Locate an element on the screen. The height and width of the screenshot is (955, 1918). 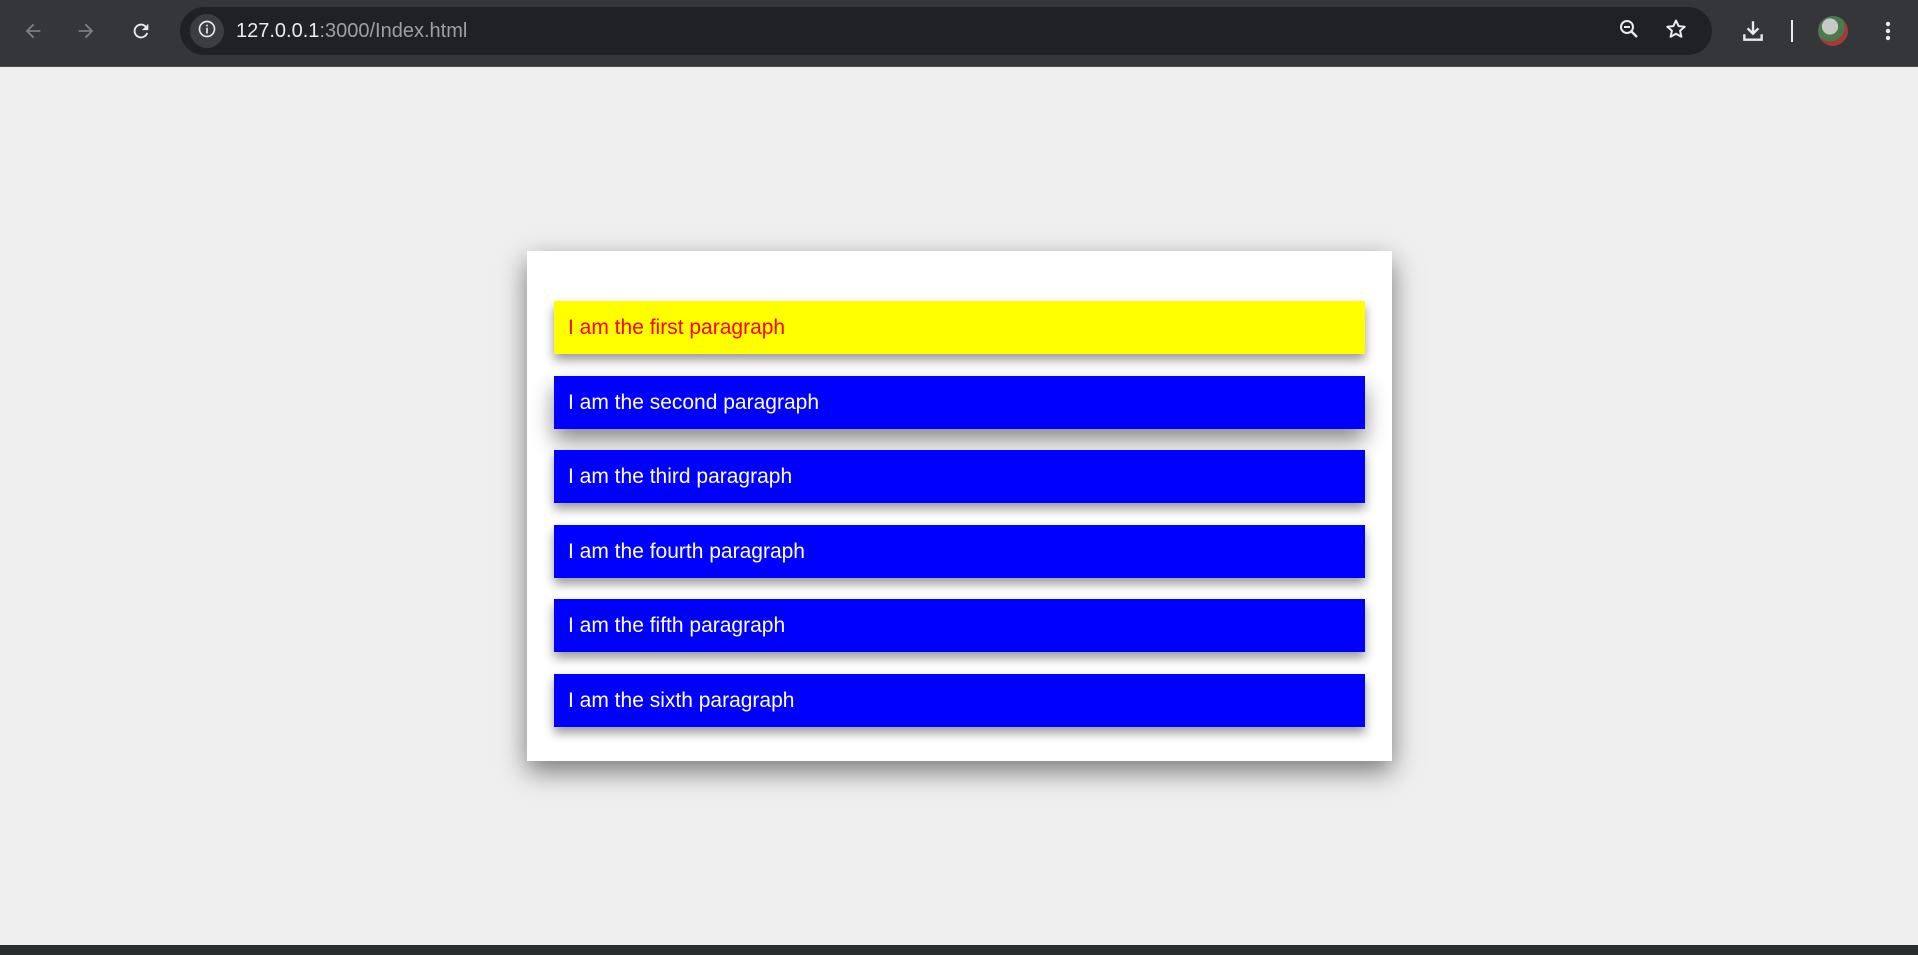
paragraph-fourth: I am the fourth paragraph is located at coordinates (959, 551).